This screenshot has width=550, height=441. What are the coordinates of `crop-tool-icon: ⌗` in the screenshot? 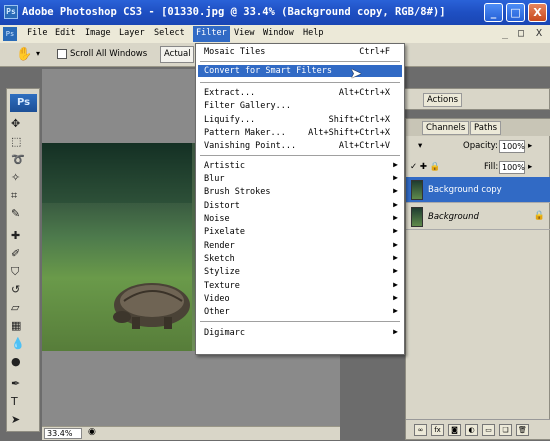 It's located at (23, 196).